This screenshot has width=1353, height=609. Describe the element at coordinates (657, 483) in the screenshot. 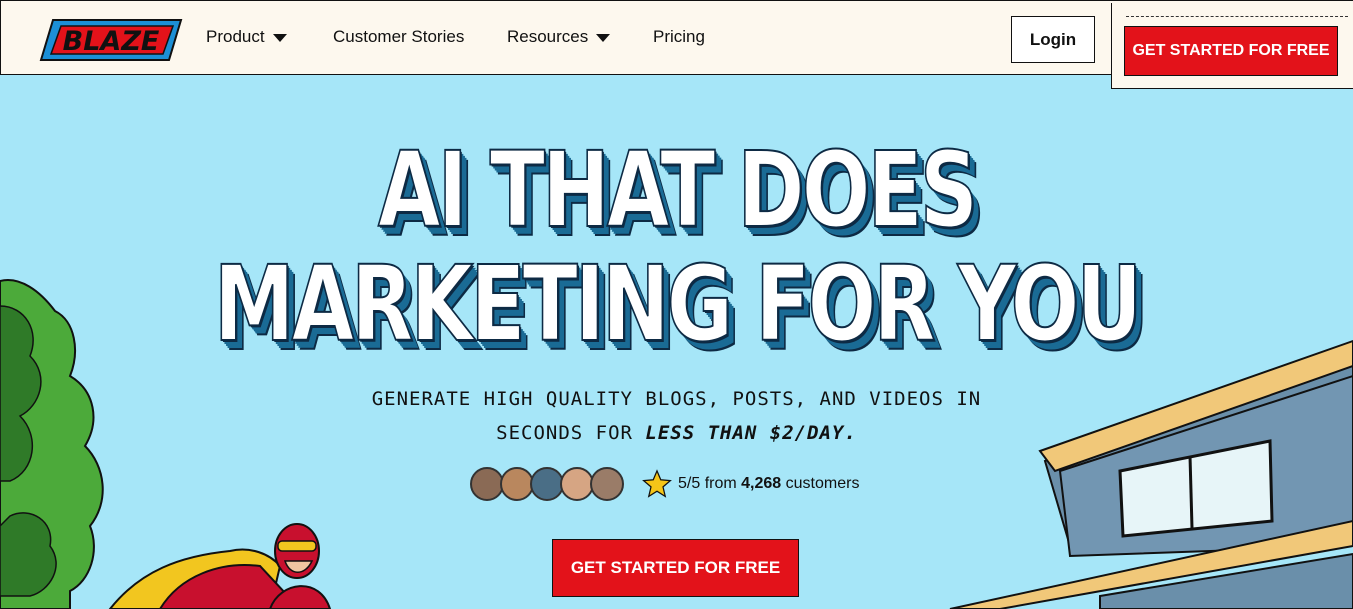

I see `star-icon` at that location.